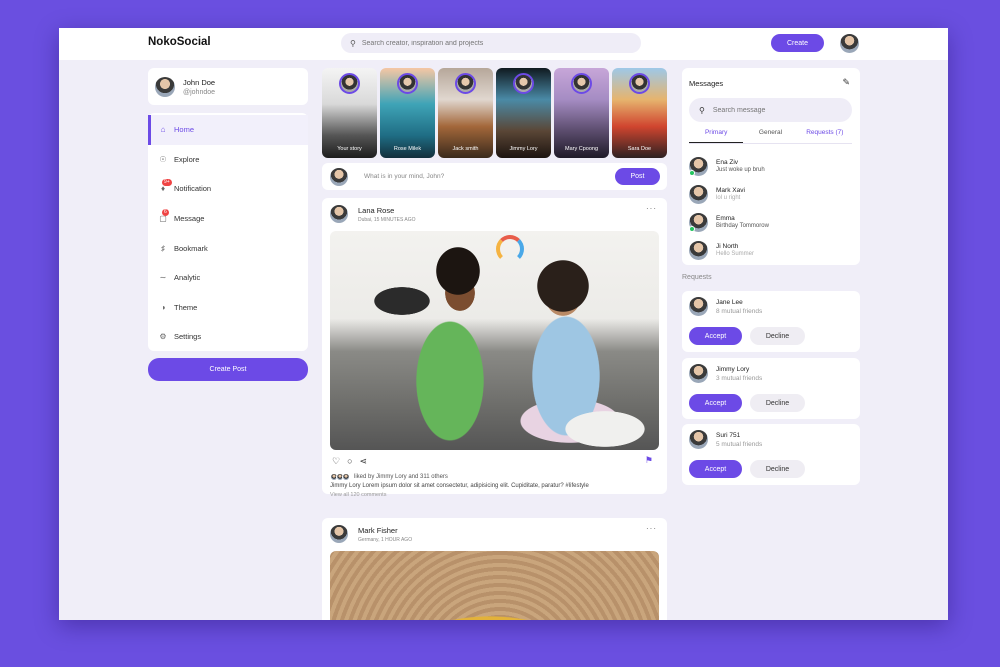 This screenshot has height=667, width=1000. What do you see at coordinates (465, 113) in the screenshot?
I see `story-card: Jack smith` at bounding box center [465, 113].